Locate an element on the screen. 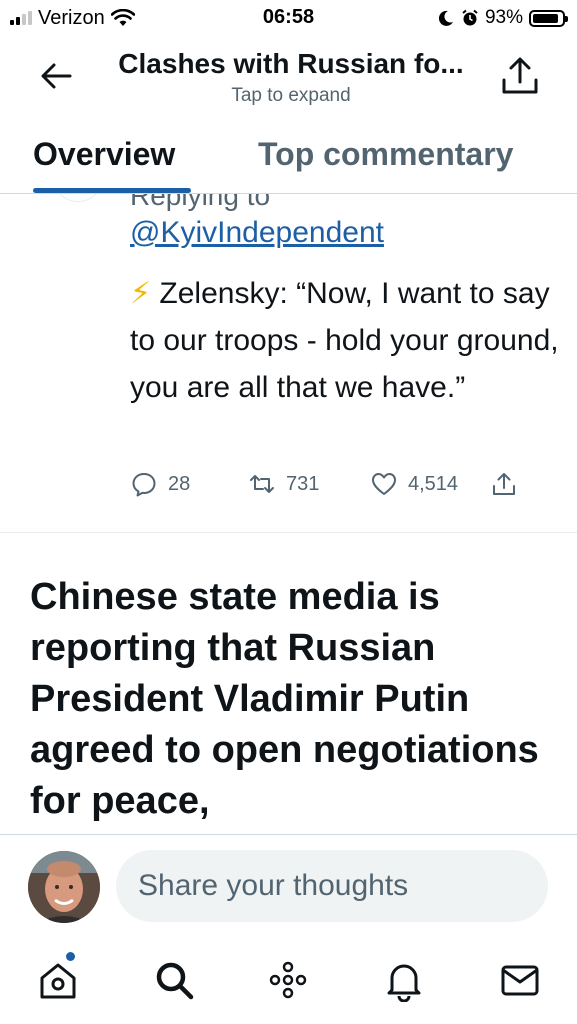 The width and height of the screenshot is (577, 1024). user-avatar is located at coordinates (64, 887).